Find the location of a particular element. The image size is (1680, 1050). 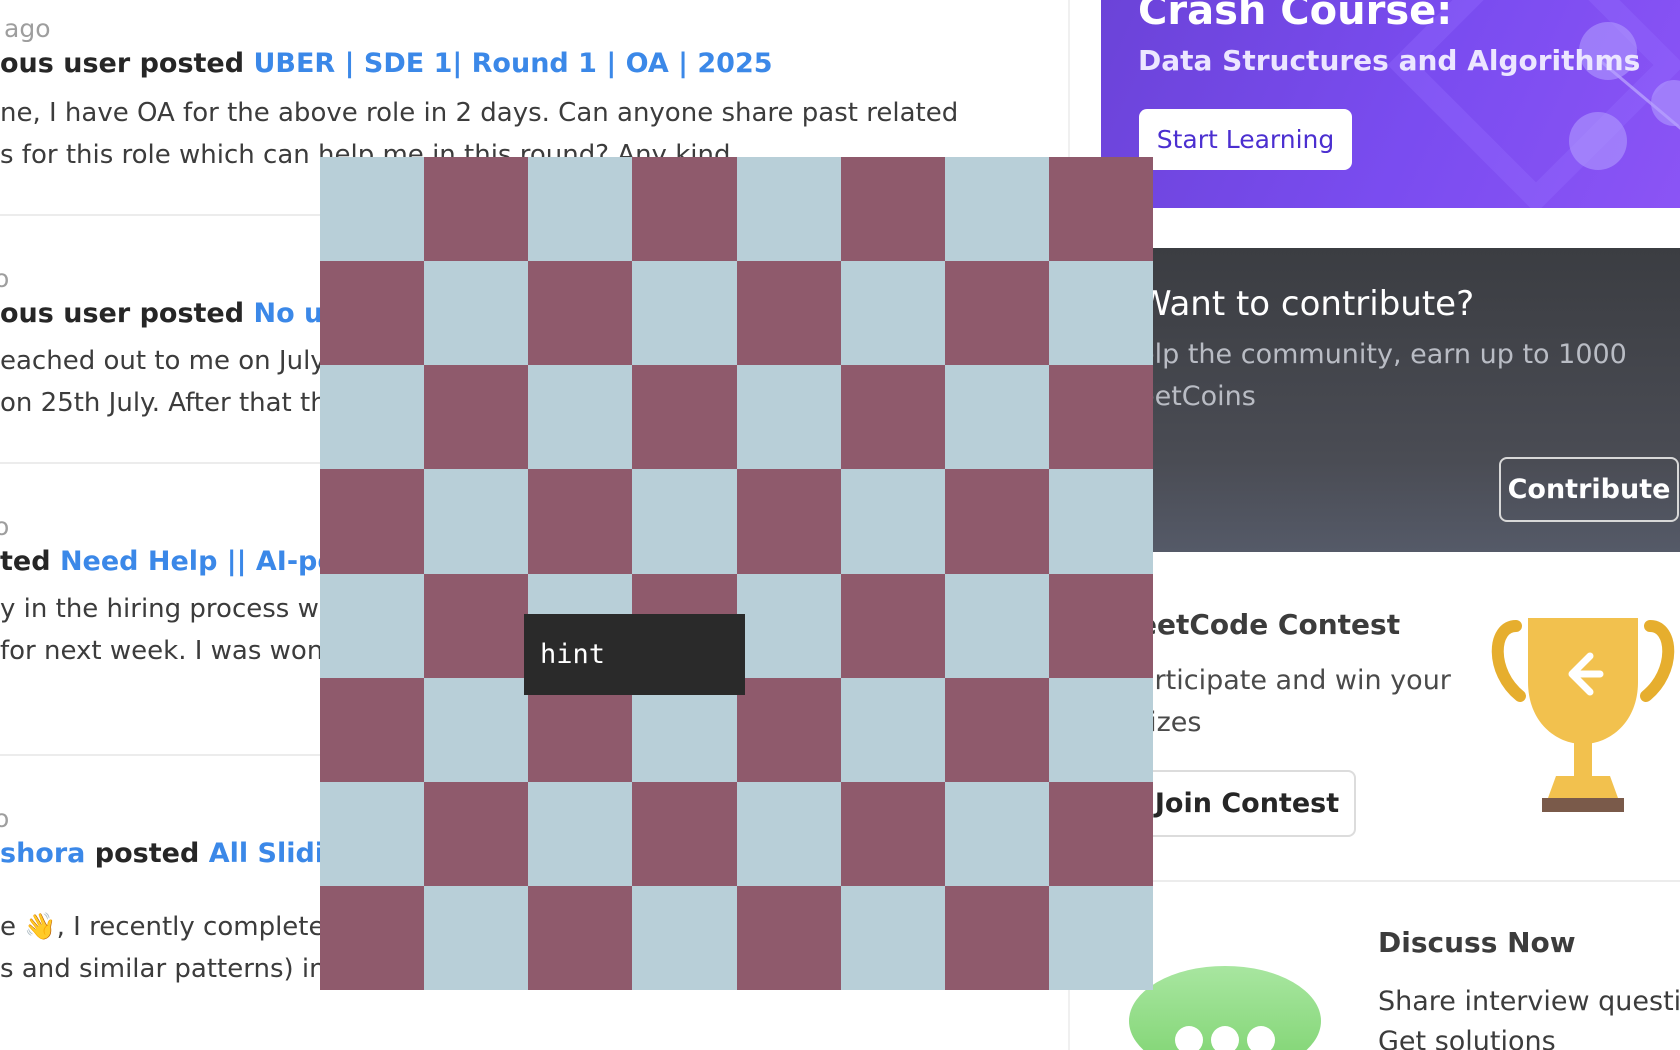

banner-title: Crash Course: is located at coordinates (1295, 17).